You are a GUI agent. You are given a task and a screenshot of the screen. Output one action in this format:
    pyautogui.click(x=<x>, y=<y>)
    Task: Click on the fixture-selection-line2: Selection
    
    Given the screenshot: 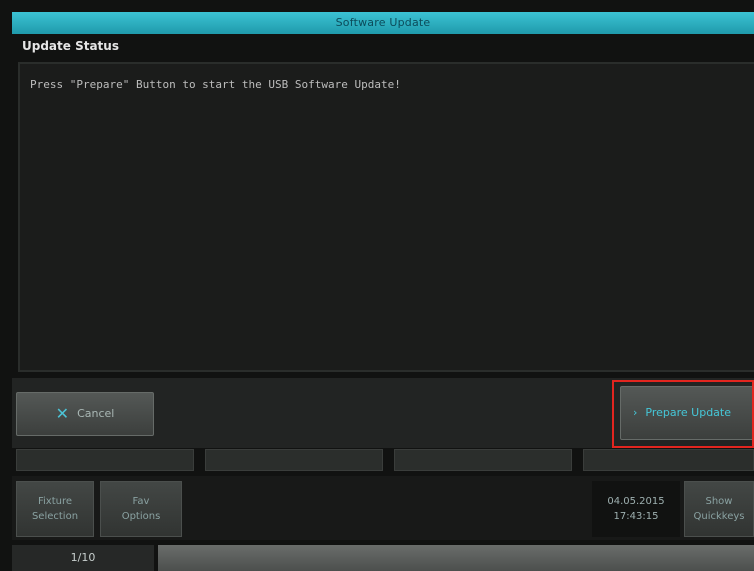 What is the action you would take?
    pyautogui.click(x=55, y=516)
    